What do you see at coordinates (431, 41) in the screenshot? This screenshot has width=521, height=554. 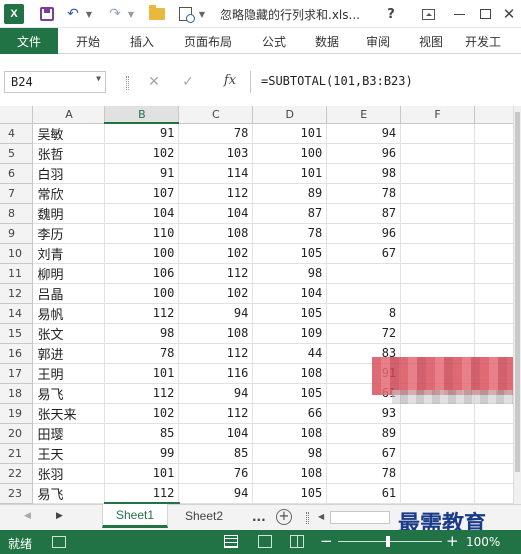 I see `tab-view: 视图` at bounding box center [431, 41].